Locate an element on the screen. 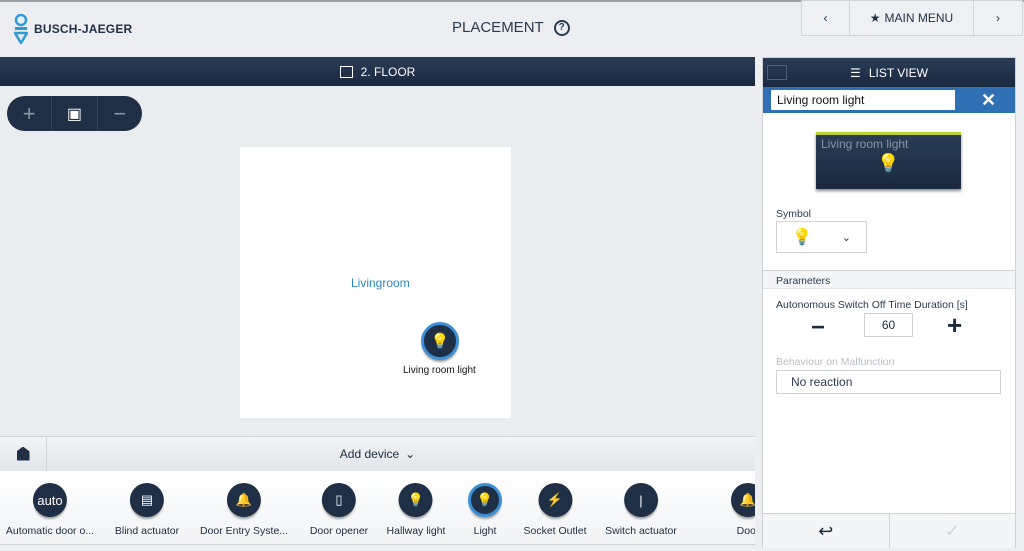 The image size is (1024, 551). help-icon: ? is located at coordinates (561, 27).